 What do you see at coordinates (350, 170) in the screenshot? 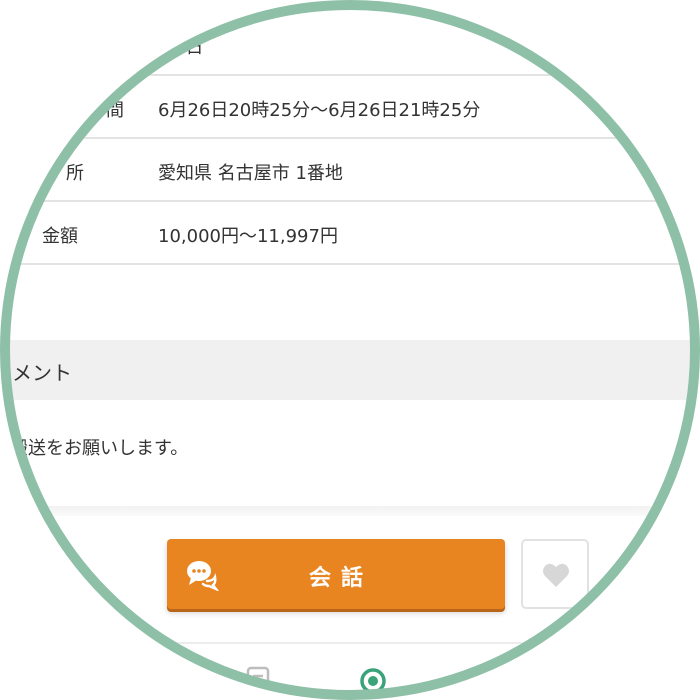
I see `detail-row-location: 所 愛知県 名古屋市 1番地` at bounding box center [350, 170].